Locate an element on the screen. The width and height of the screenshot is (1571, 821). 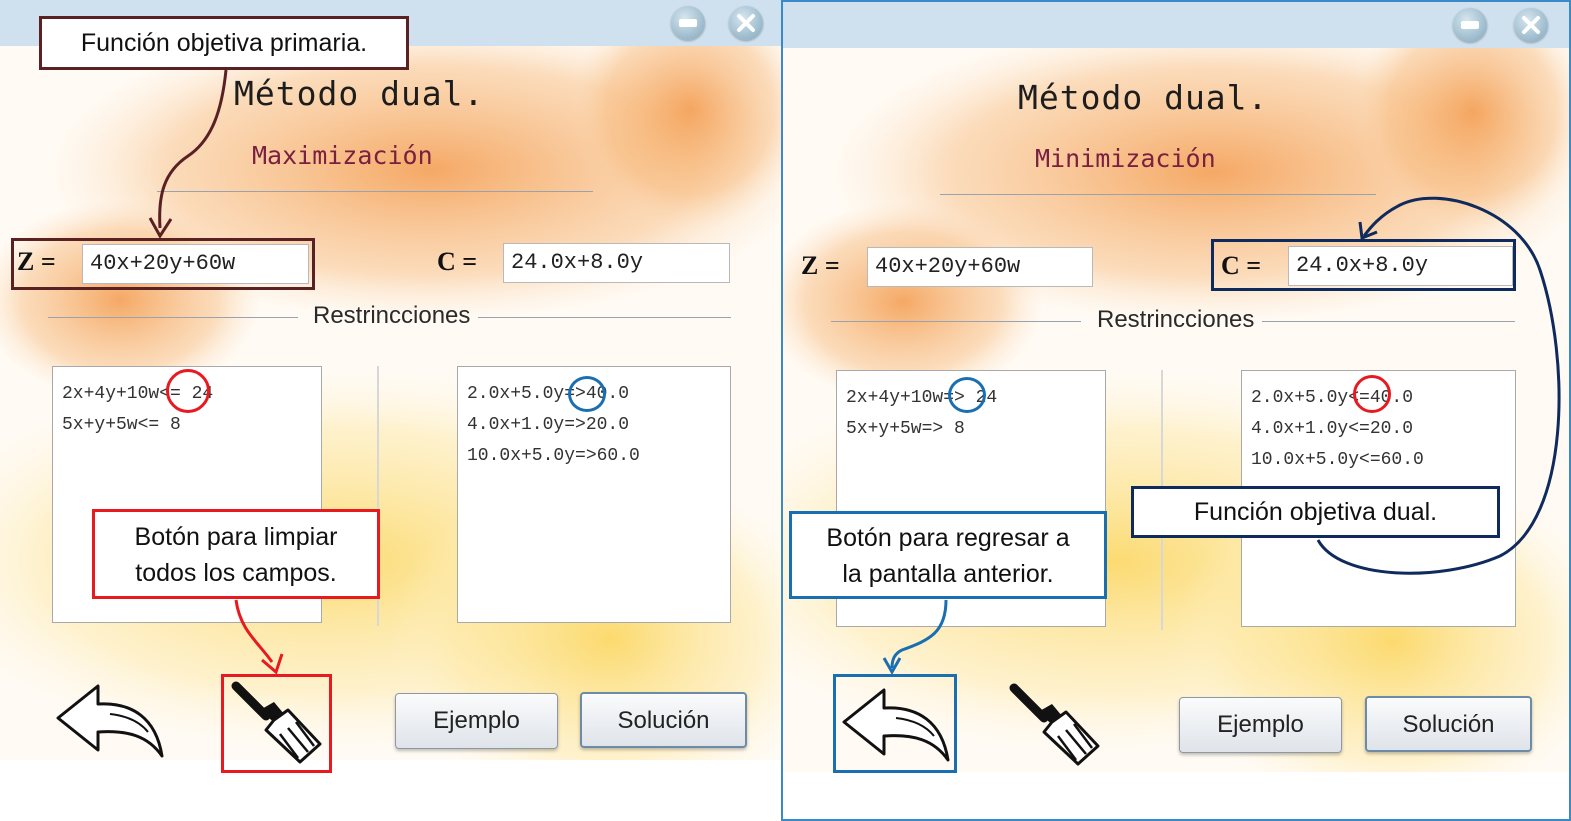
back-arrow-icon is located at coordinates (110, 721).